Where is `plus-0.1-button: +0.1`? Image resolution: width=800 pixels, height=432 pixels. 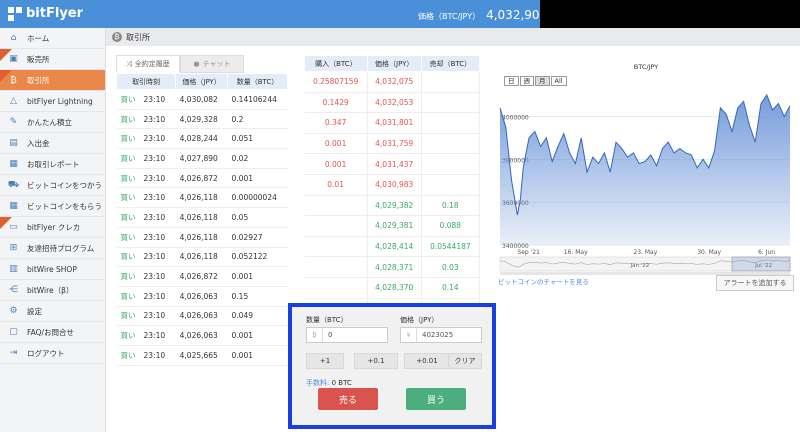
plus-0.1-button: +0.1 is located at coordinates (376, 361).